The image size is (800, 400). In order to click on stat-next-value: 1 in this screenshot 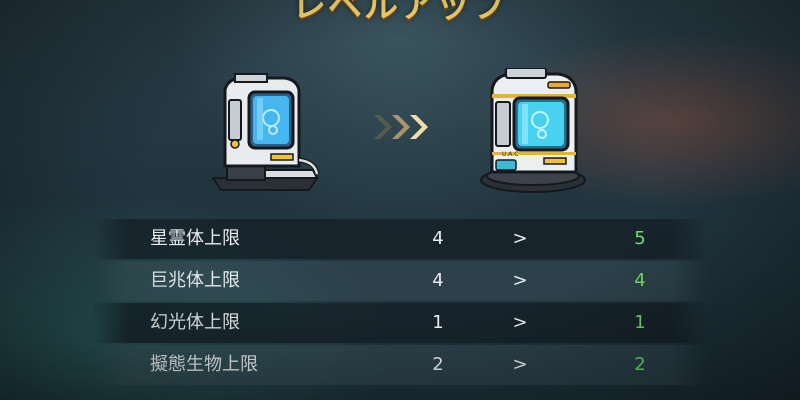, I will do `click(640, 322)`.